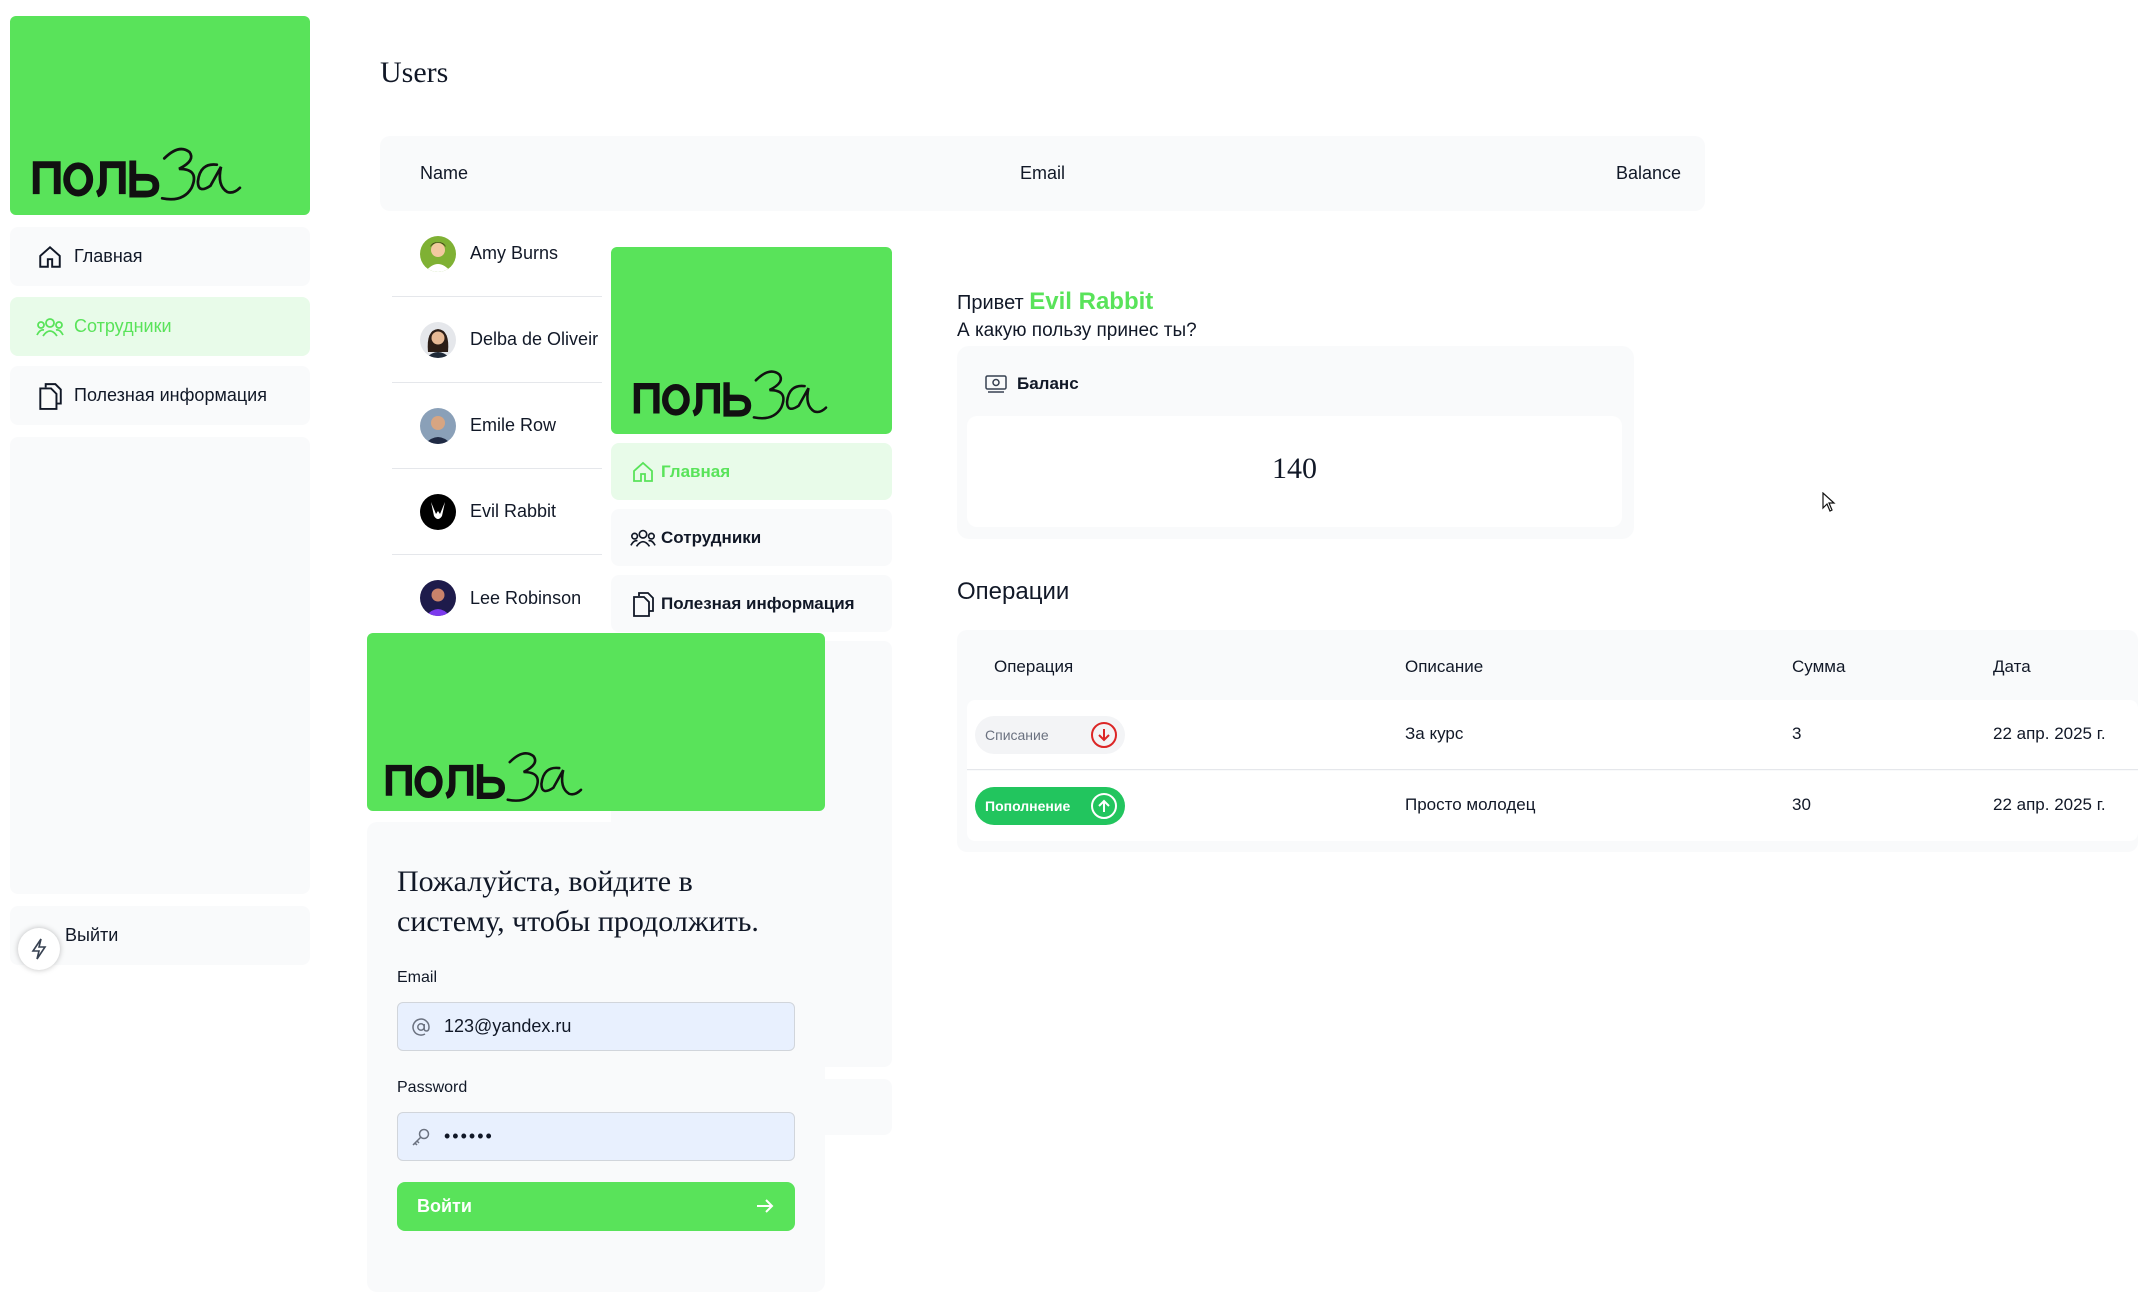 This screenshot has width=2138, height=1298. I want to click on money-icon, so click(996, 384).